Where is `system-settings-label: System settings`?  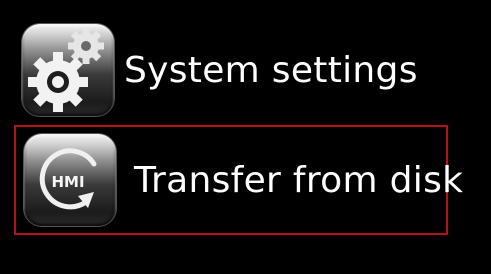
system-settings-label: System settings is located at coordinates (271, 70).